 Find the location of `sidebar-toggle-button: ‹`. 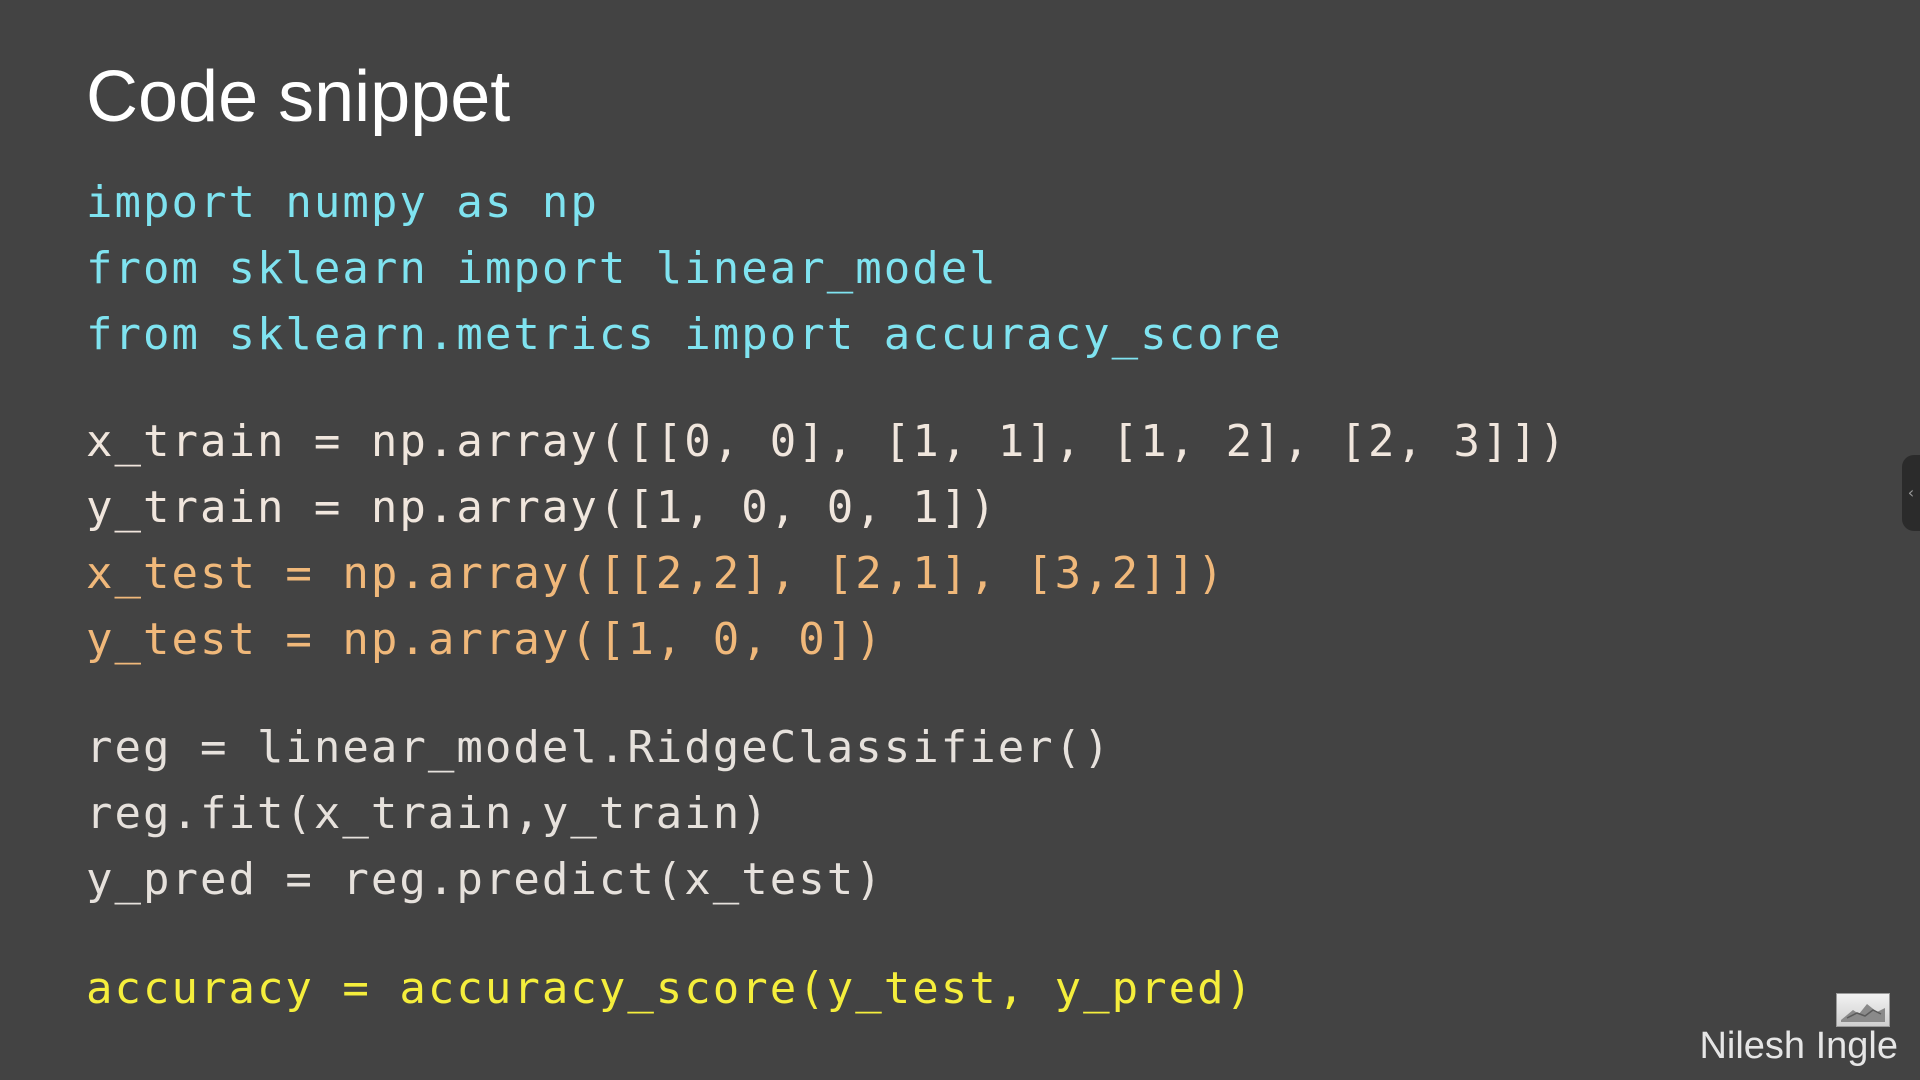

sidebar-toggle-button: ‹ is located at coordinates (1911, 493).